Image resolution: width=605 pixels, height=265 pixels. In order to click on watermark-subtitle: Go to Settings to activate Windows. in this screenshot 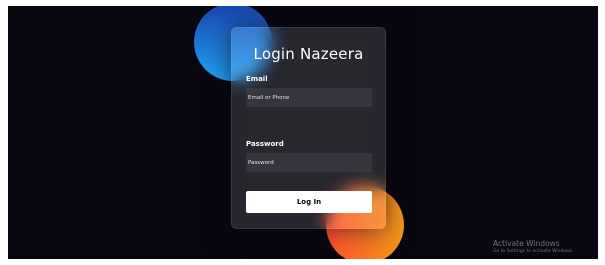, I will do `click(533, 251)`.